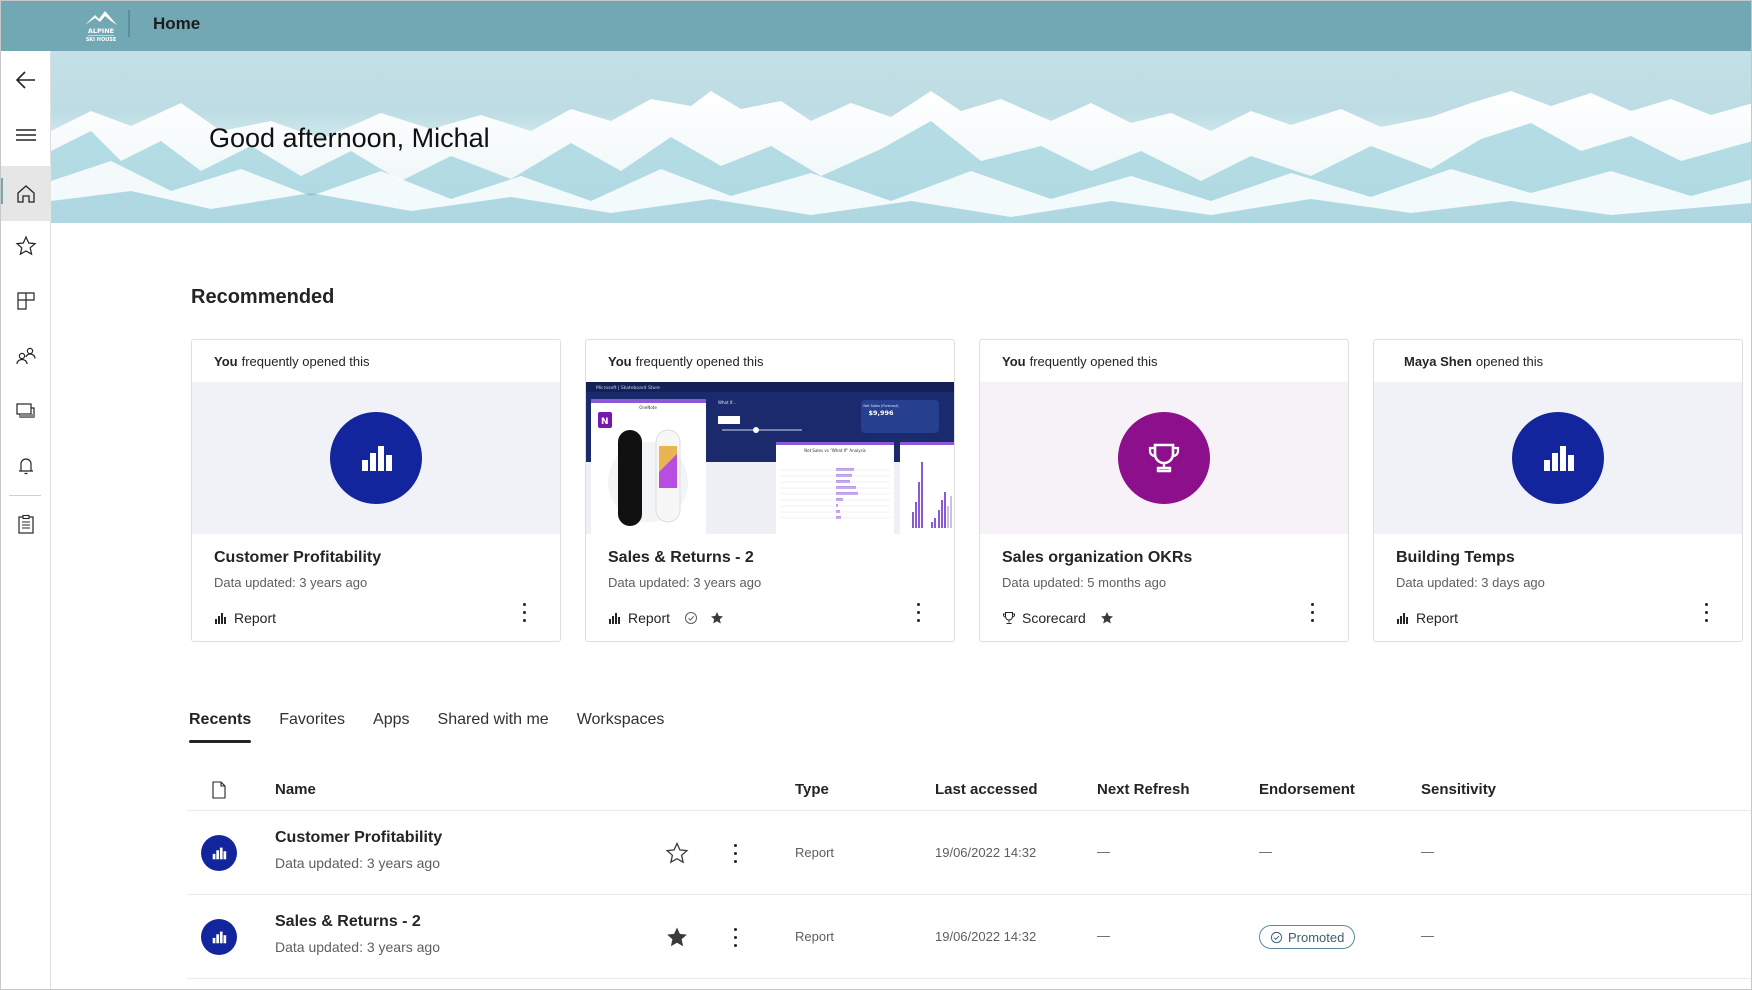  What do you see at coordinates (1103, 851) in the screenshot?
I see `row-next-refresh: —` at bounding box center [1103, 851].